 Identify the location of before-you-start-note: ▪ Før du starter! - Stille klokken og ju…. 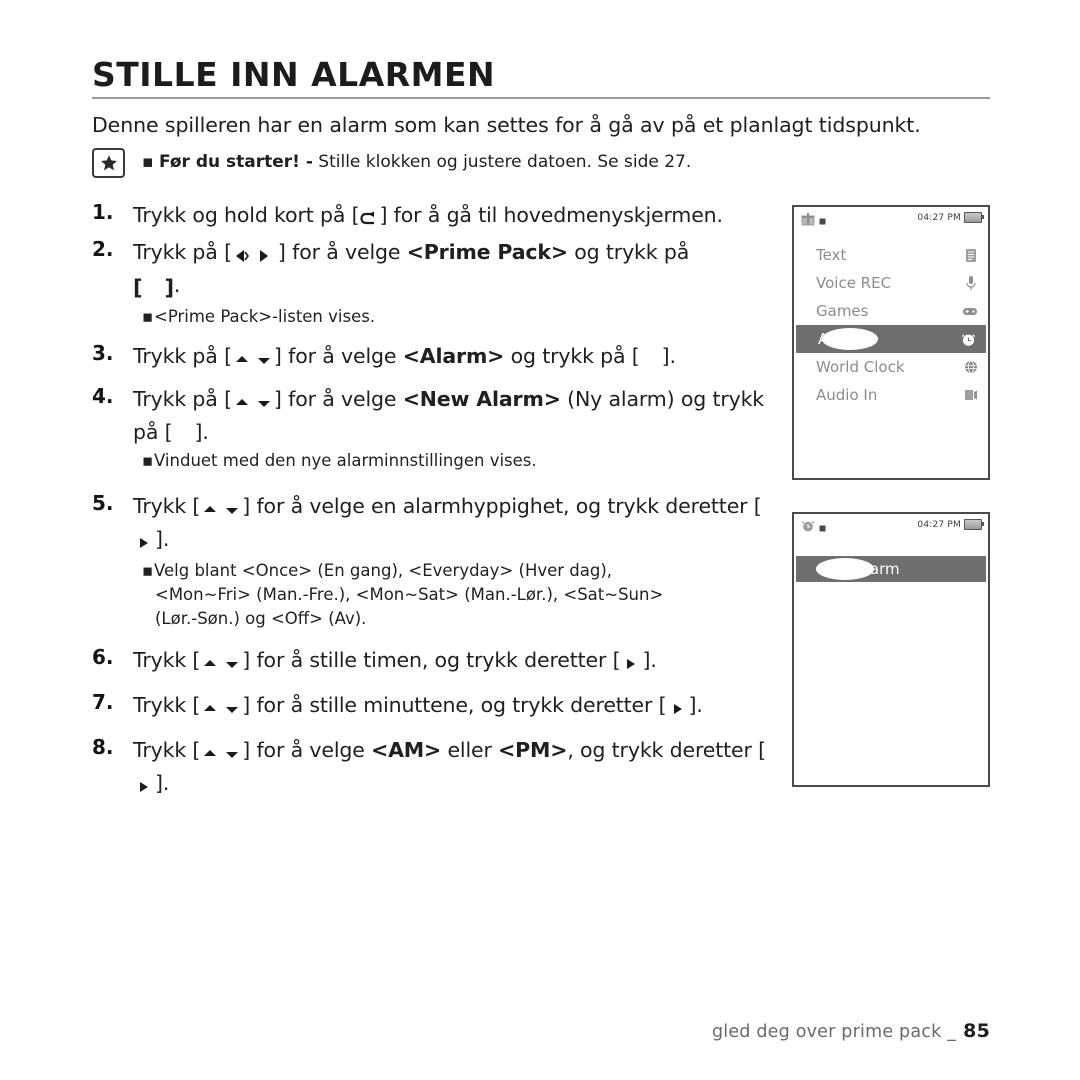
(542, 164).